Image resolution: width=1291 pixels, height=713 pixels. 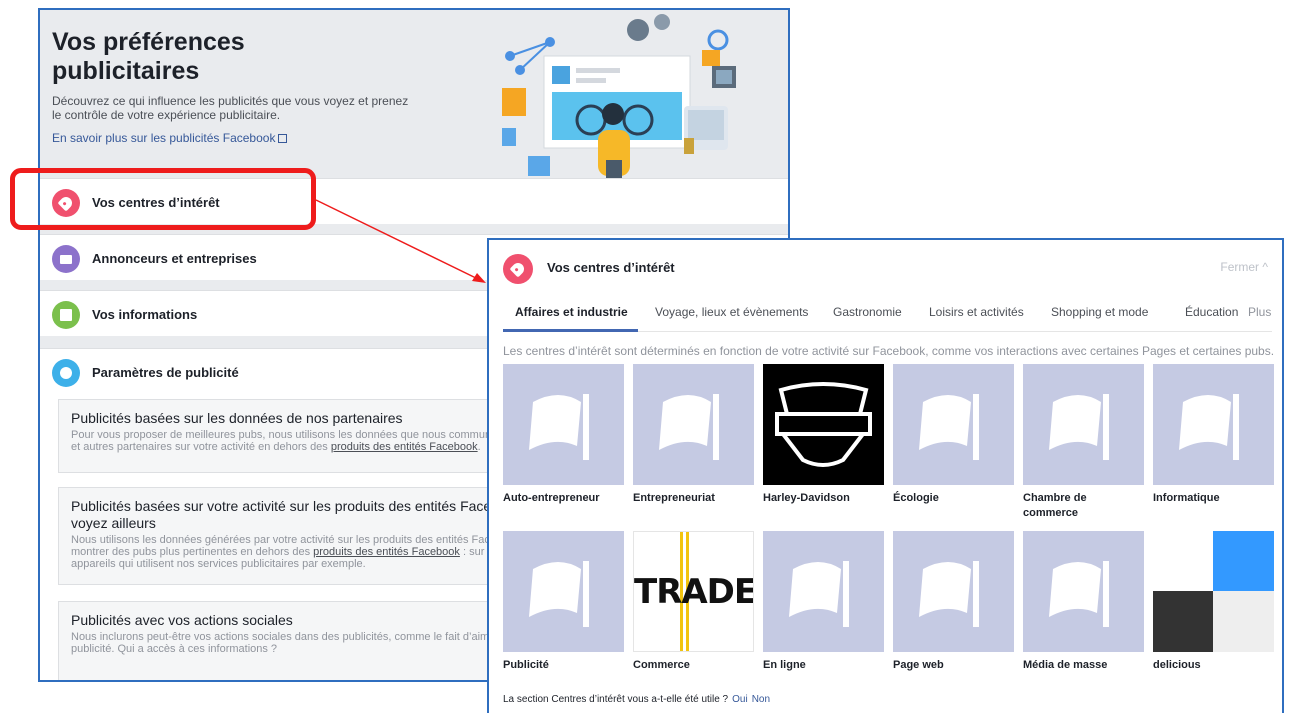 What do you see at coordinates (1244, 267) in the screenshot?
I see `close-button: Fermer ^` at bounding box center [1244, 267].